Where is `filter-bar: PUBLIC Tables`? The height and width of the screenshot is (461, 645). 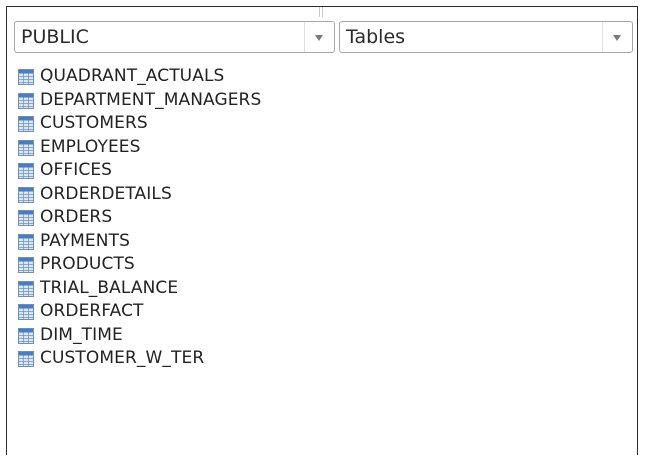 filter-bar: PUBLIC Tables is located at coordinates (324, 38).